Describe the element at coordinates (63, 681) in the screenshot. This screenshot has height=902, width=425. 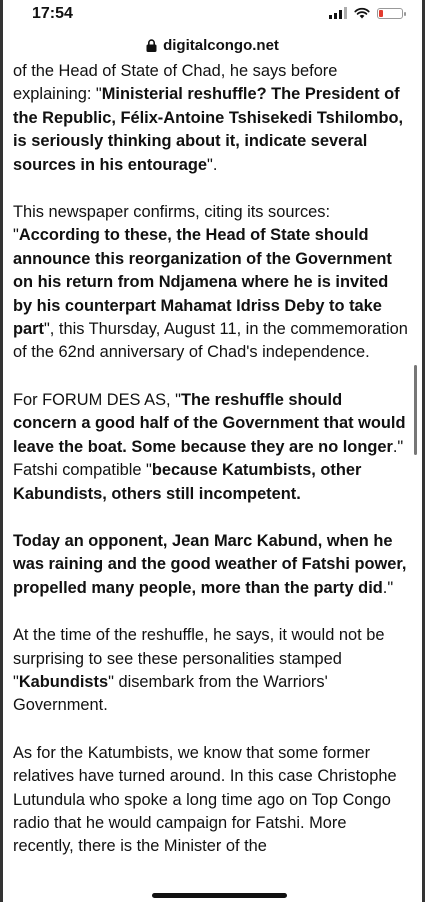
I see `bold-text-run: Kabundists` at that location.